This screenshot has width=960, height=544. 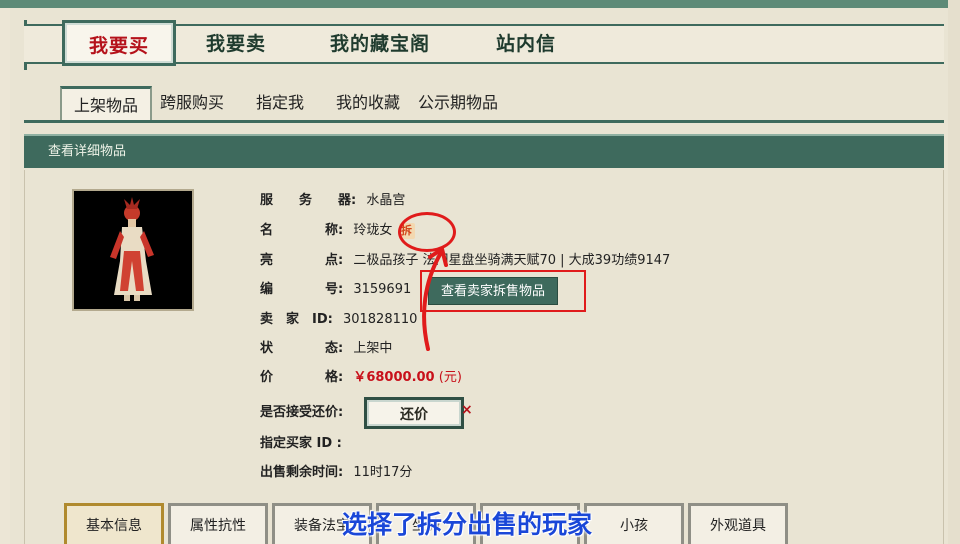 What do you see at coordinates (106, 104) in the screenshot?
I see `tab-listed-items: 上架物品` at bounding box center [106, 104].